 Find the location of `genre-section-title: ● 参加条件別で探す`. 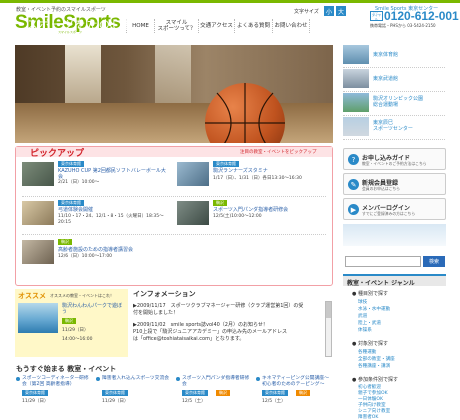

genre-section-title: ● 参加条件別で探す is located at coordinates (375, 379).